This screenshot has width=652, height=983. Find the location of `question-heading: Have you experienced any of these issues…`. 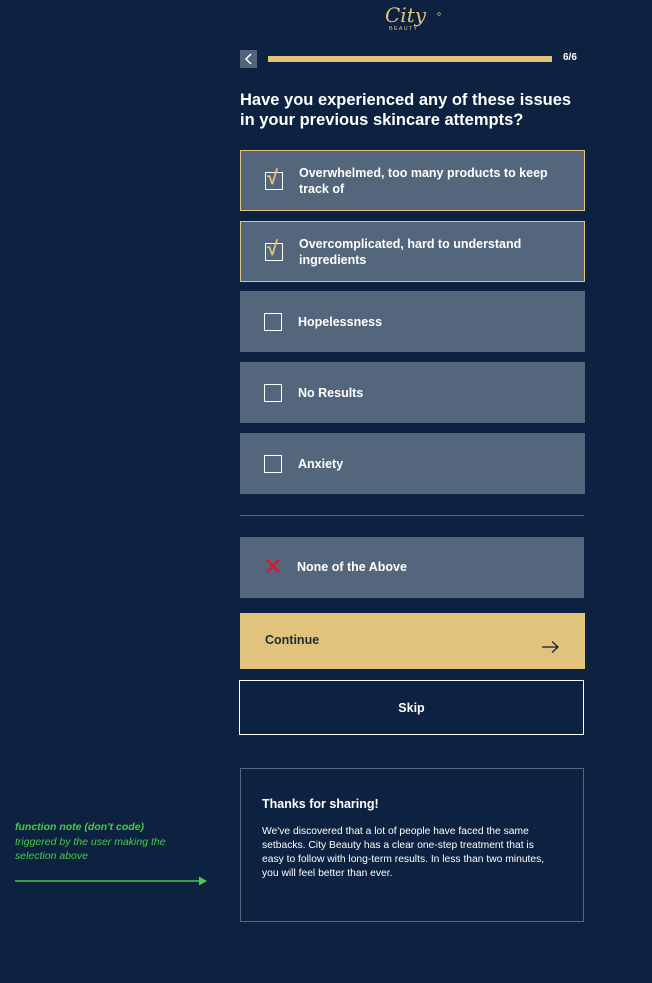

question-heading: Have you experienced any of these issues… is located at coordinates (406, 110).